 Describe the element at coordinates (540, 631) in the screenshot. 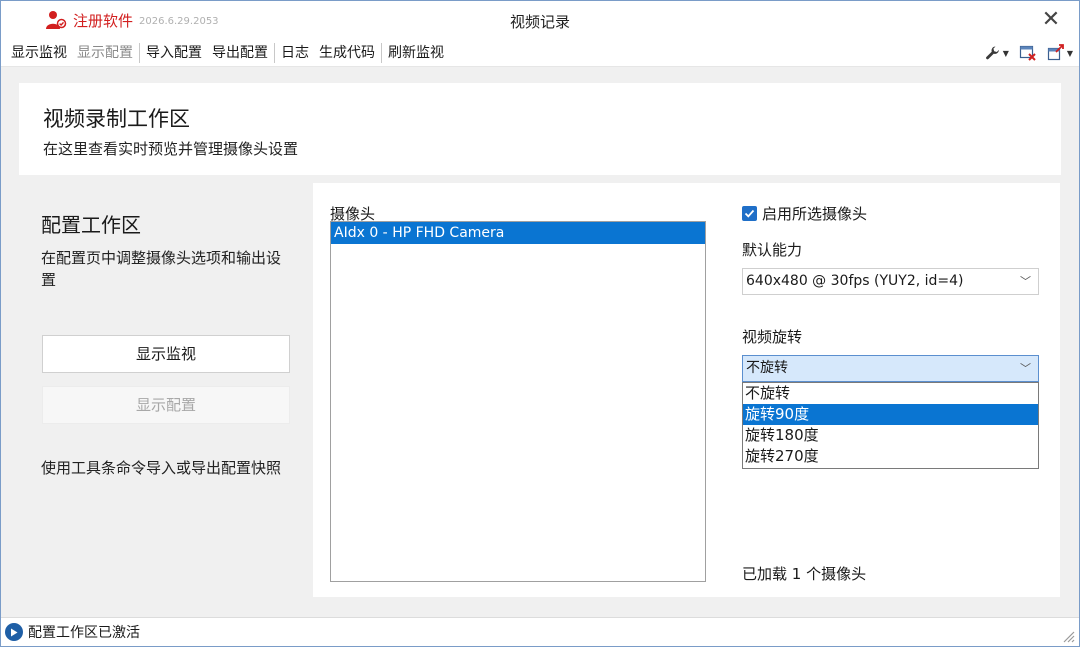

I see `status-bar: 配置工作区已激活` at that location.